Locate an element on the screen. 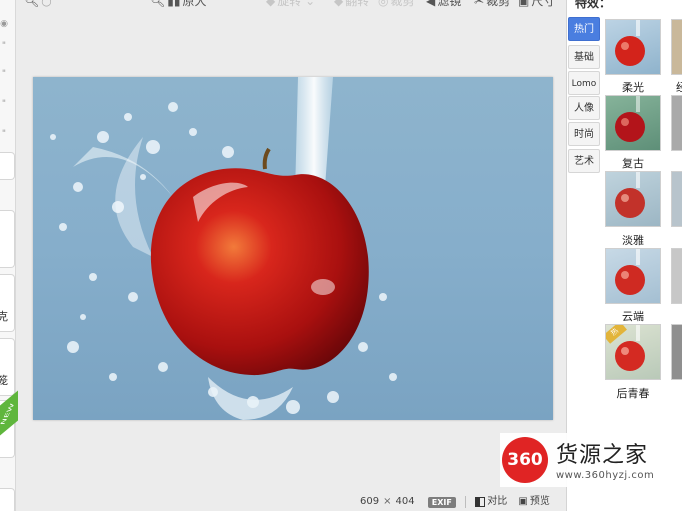  rotate-icon: ◆ is located at coordinates (271, 4).